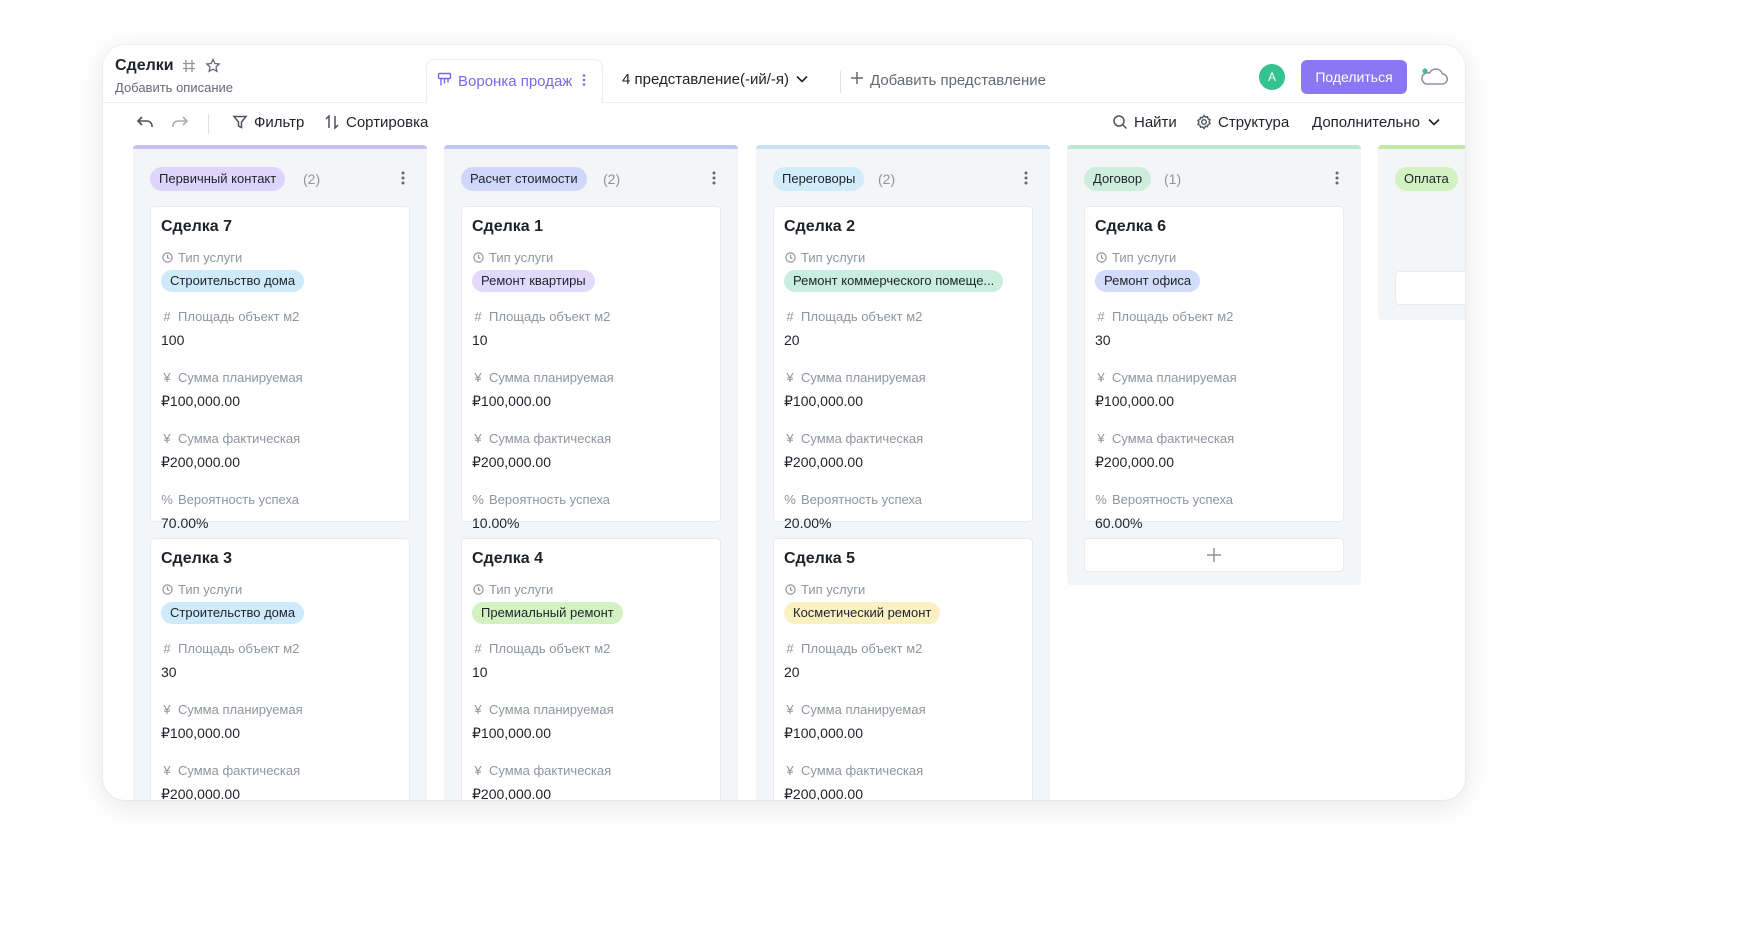 The height and width of the screenshot is (944, 1752). I want to click on card-title: Сделка 5, so click(820, 558).